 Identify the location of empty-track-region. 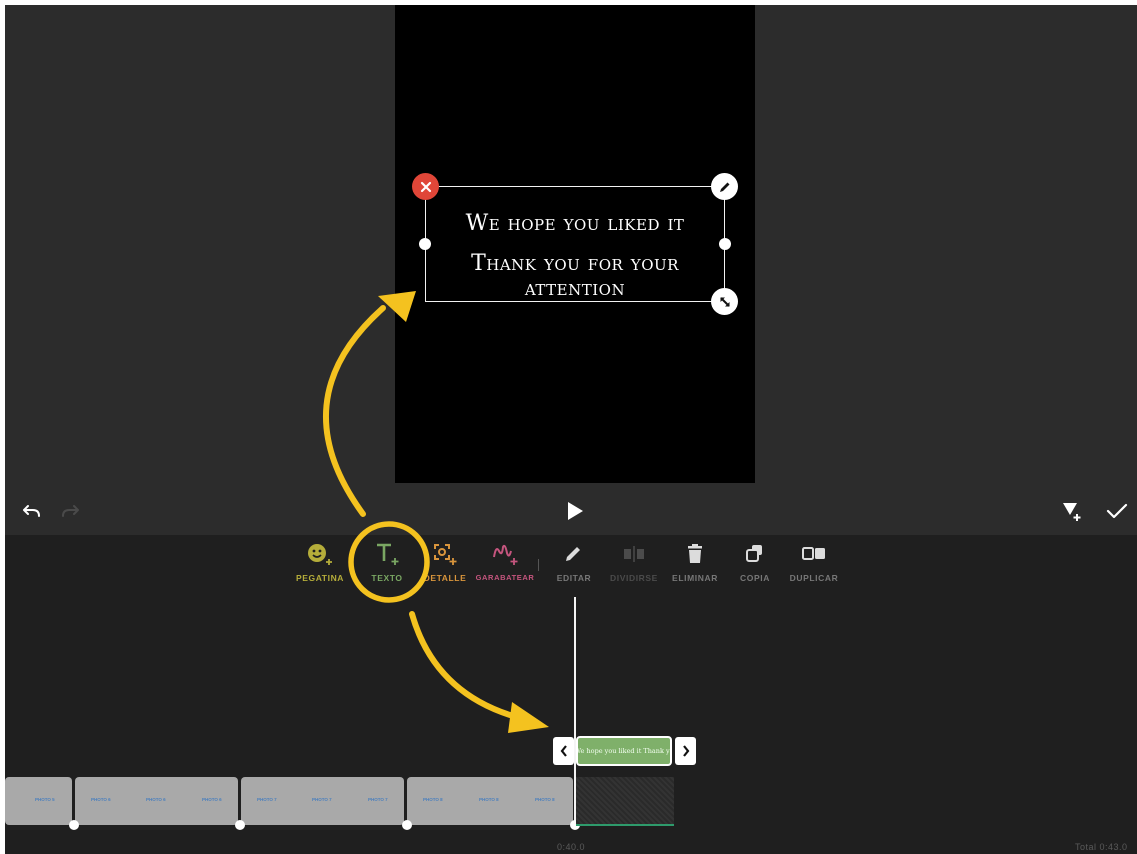
(625, 801).